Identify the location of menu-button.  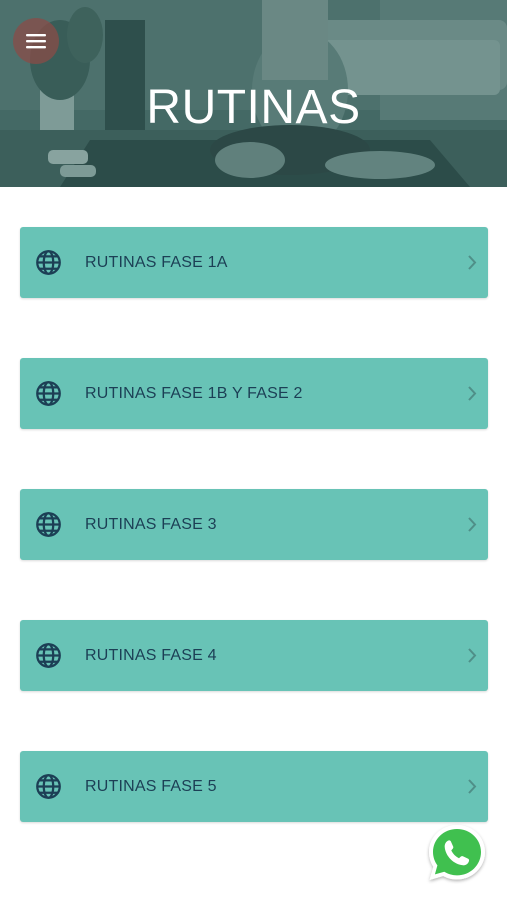
(36, 41).